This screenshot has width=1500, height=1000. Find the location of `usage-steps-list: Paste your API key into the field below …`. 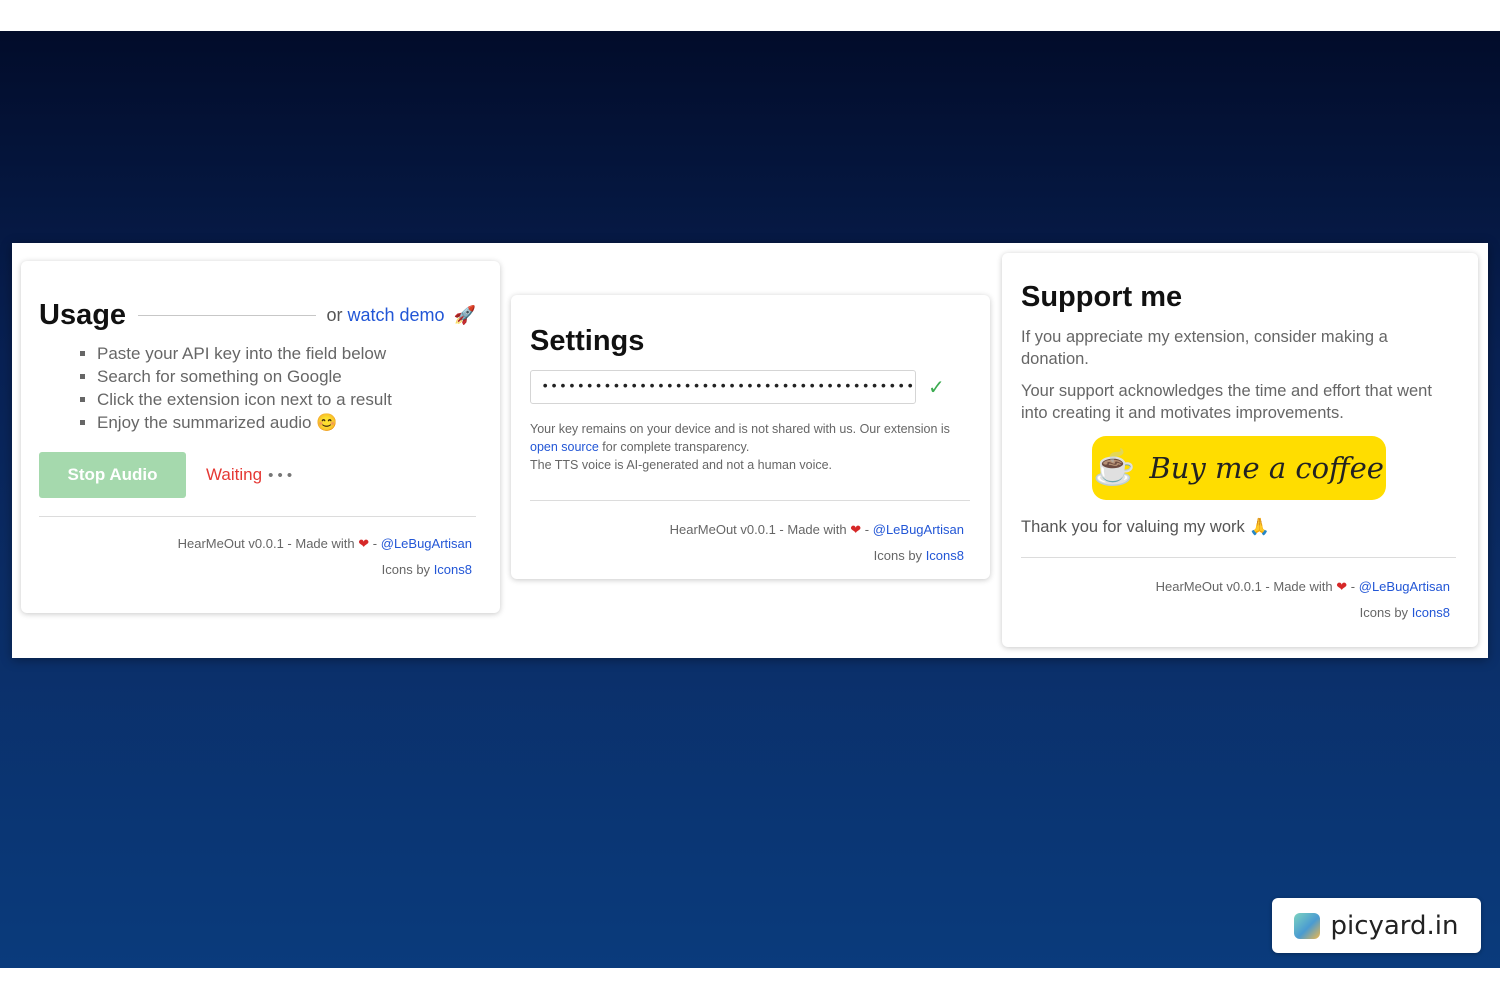

usage-steps-list: Paste your API key into the field below … is located at coordinates (257, 388).